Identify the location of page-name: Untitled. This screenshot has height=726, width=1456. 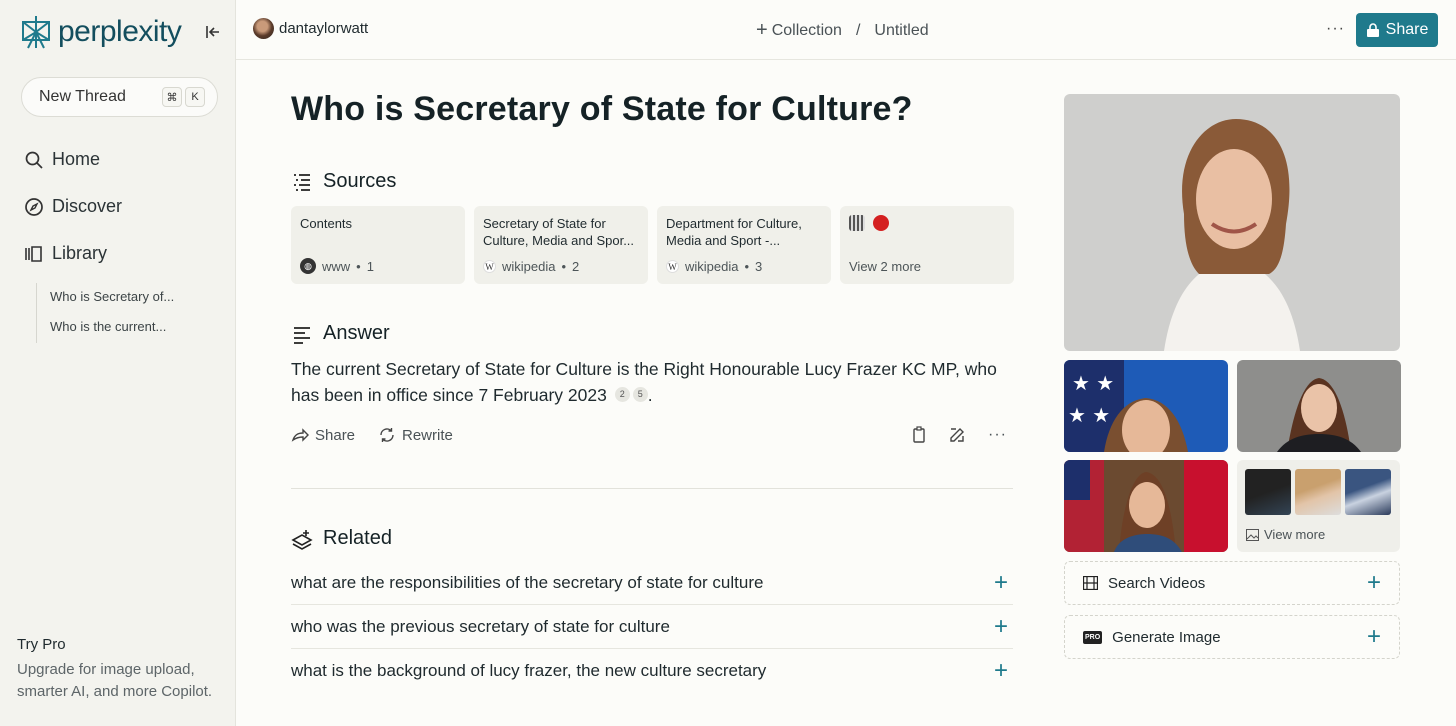
(901, 31).